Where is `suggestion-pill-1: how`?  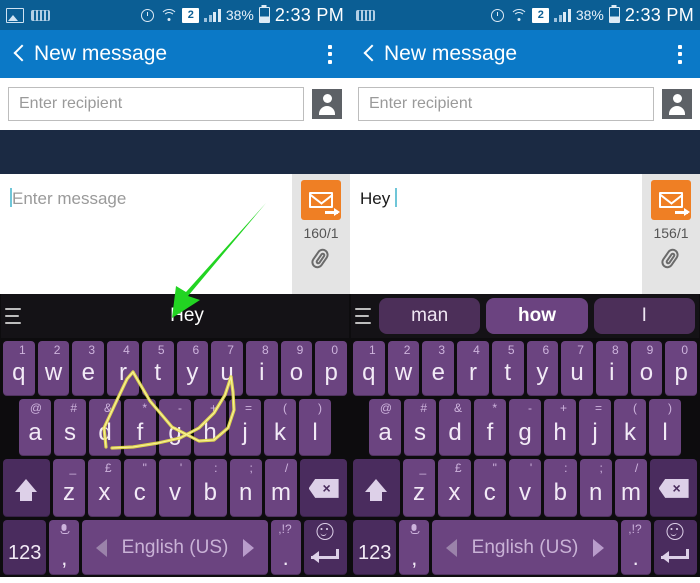
suggestion-pill-1: how is located at coordinates (537, 315).